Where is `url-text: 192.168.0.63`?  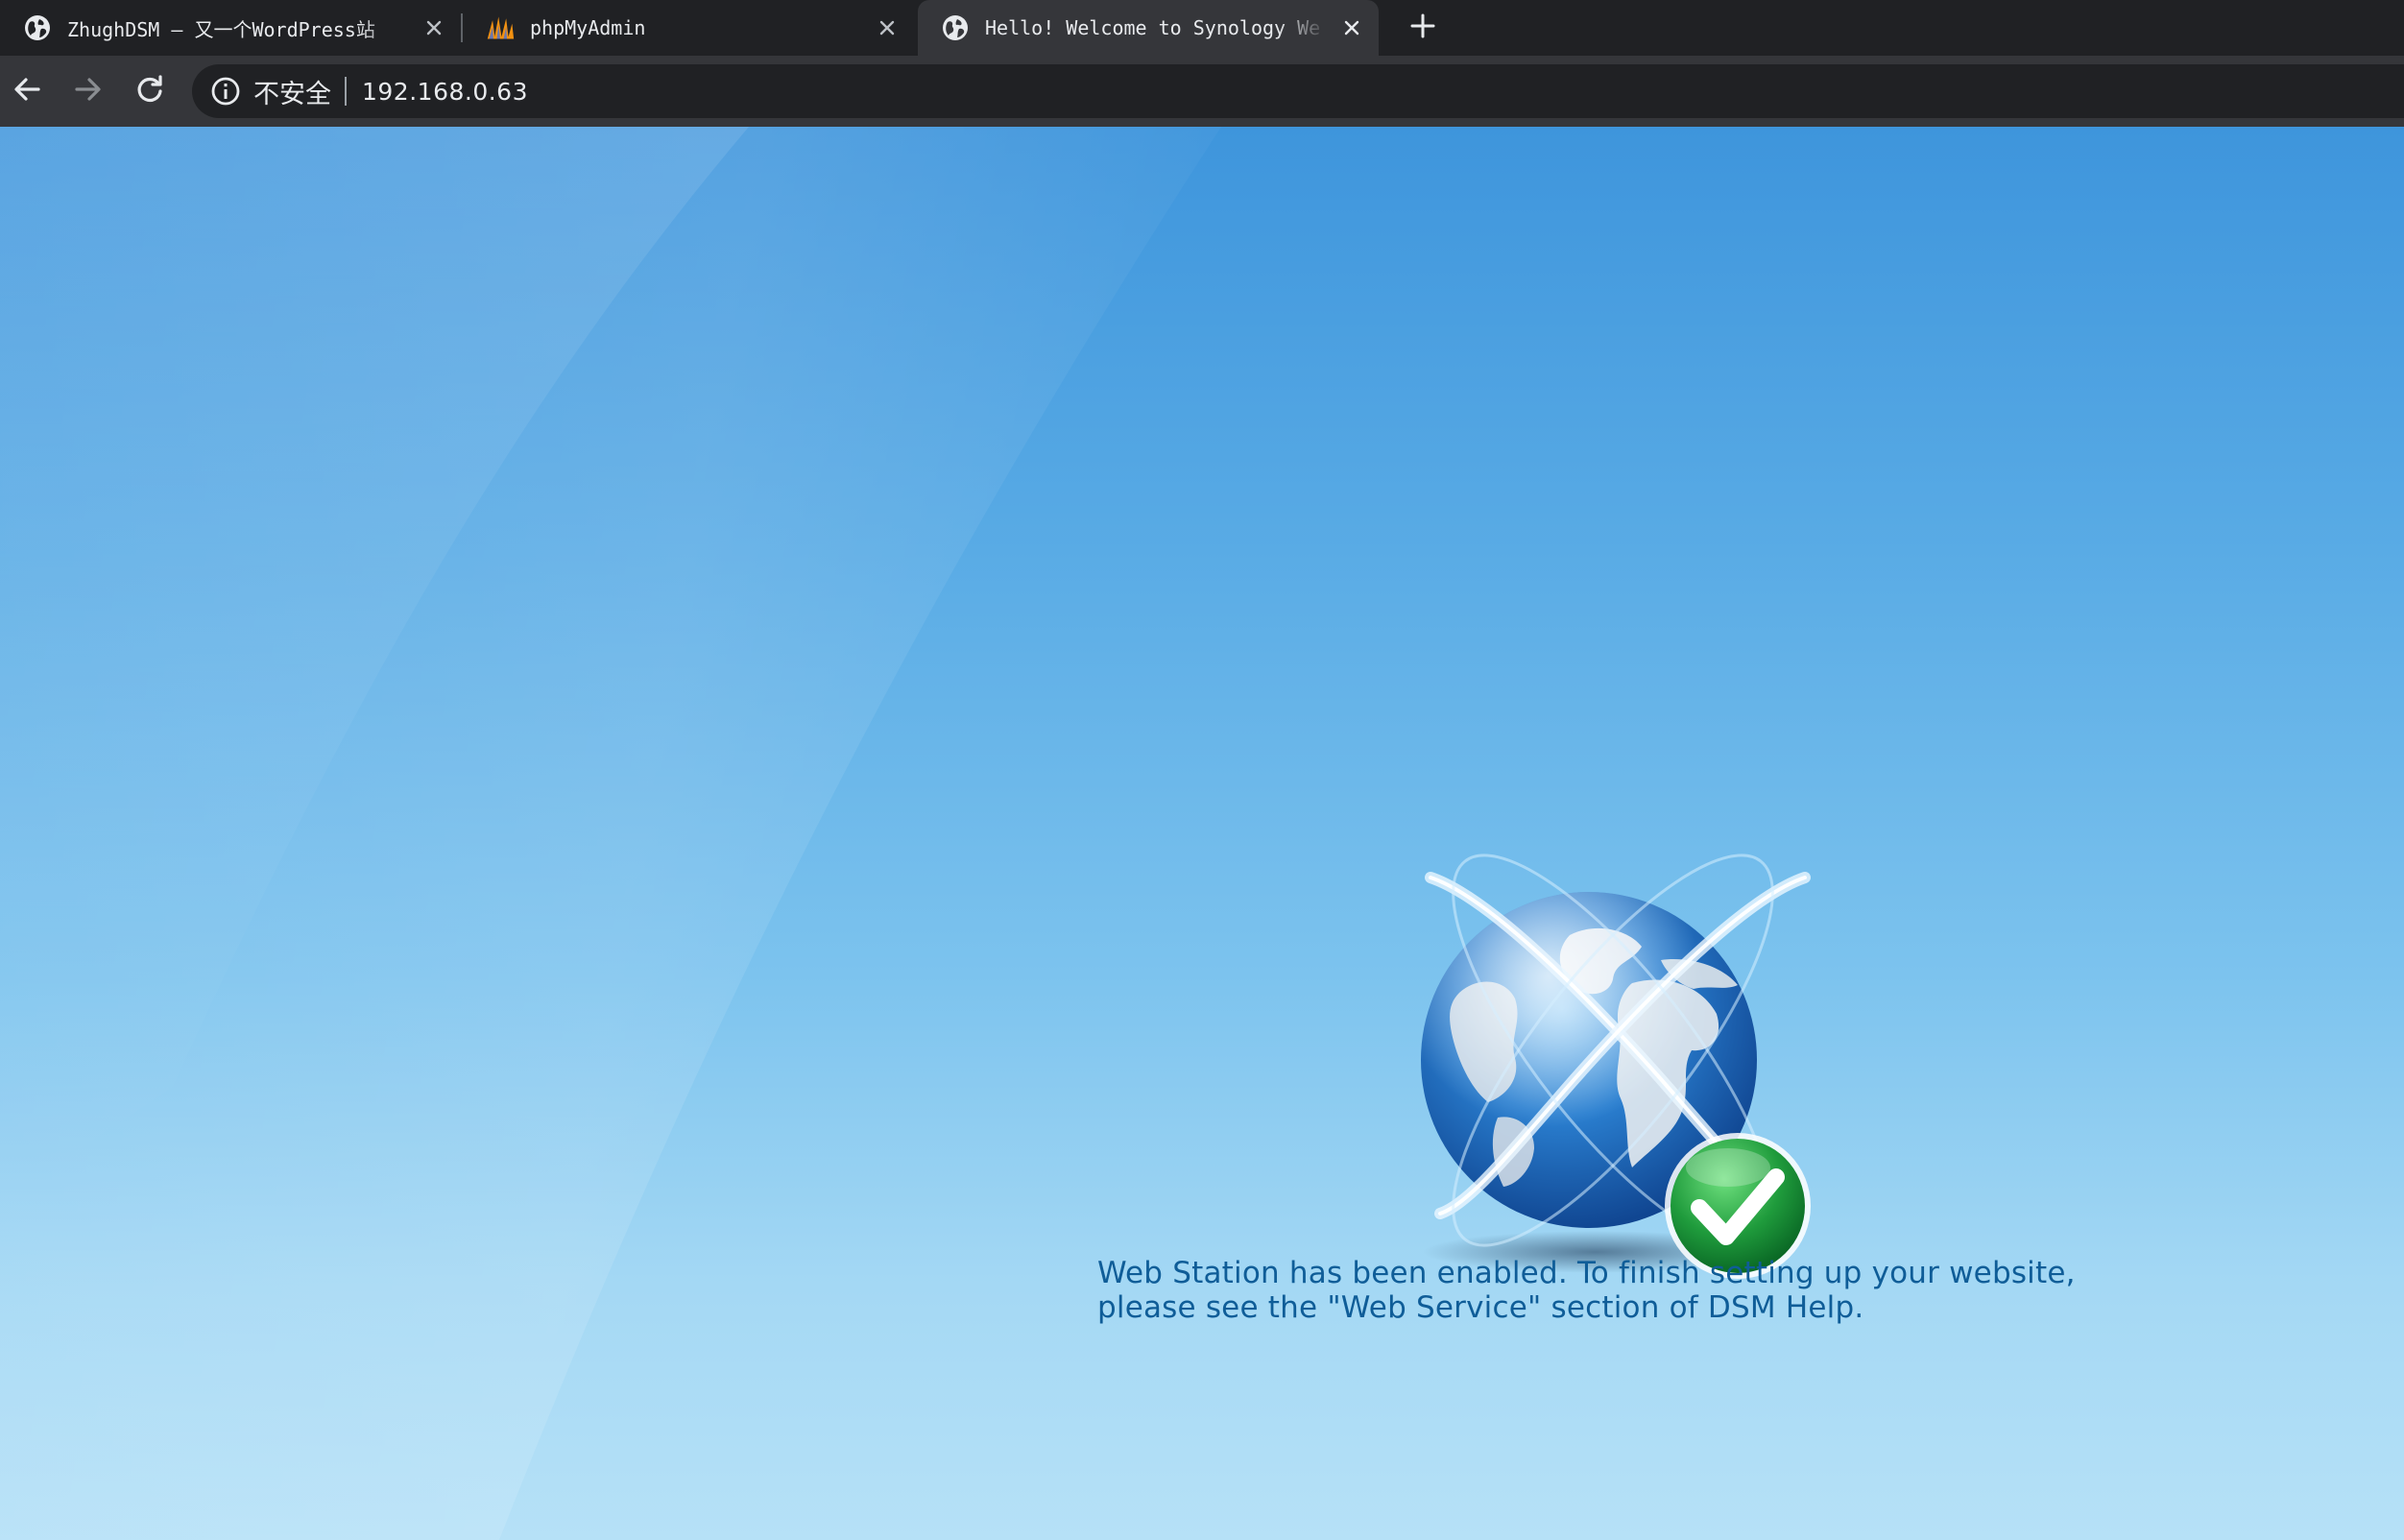
url-text: 192.168.0.63 is located at coordinates (445, 92).